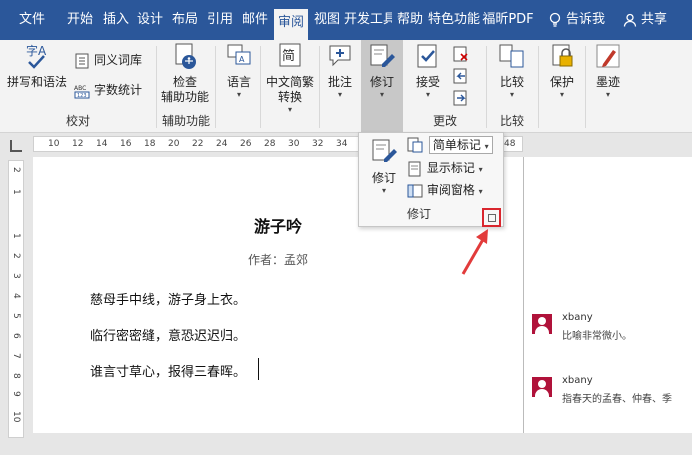 This screenshot has width=692, height=455. I want to click on annotation-arrow, so click(474, 252).